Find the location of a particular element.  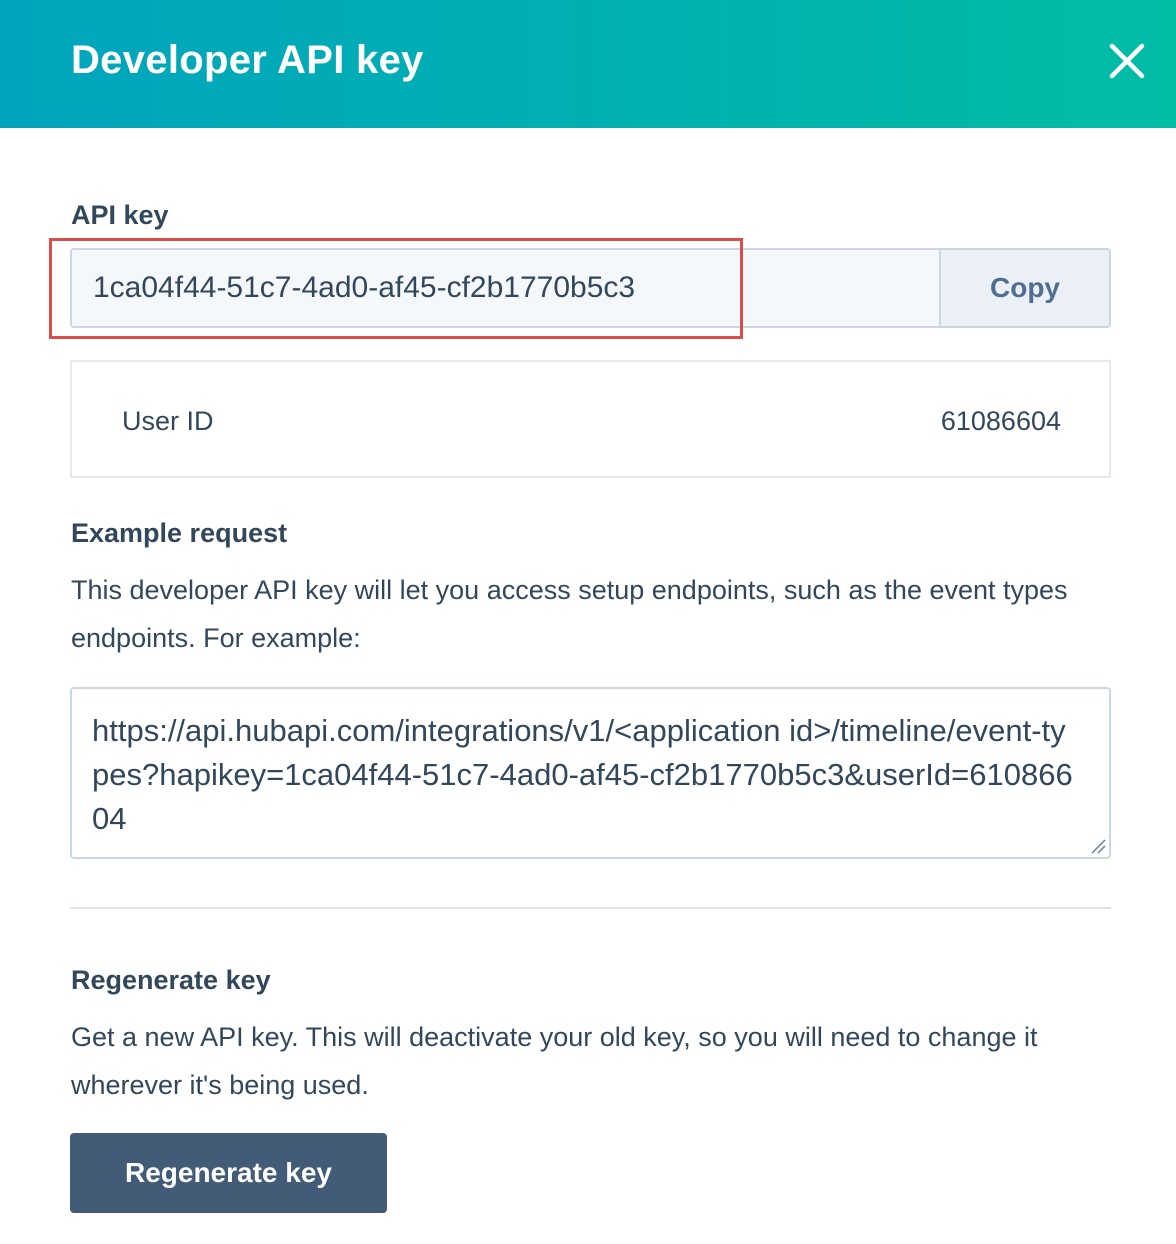

user-id-value: 61086604 is located at coordinates (1000, 421).